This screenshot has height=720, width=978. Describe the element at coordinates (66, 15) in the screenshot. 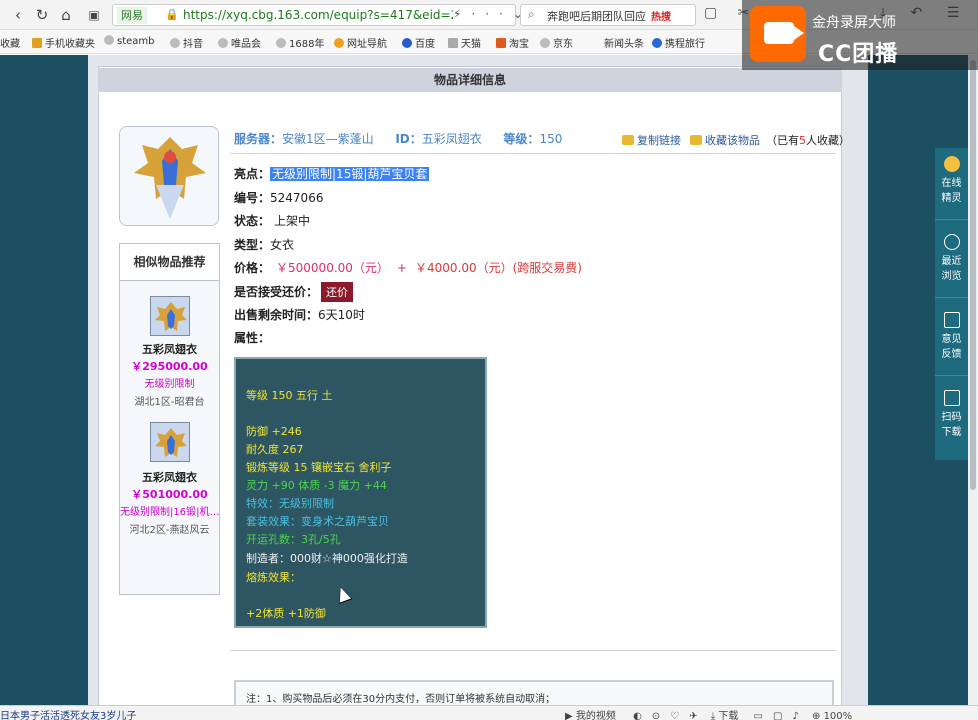

I see `home-icon: ⌂` at that location.